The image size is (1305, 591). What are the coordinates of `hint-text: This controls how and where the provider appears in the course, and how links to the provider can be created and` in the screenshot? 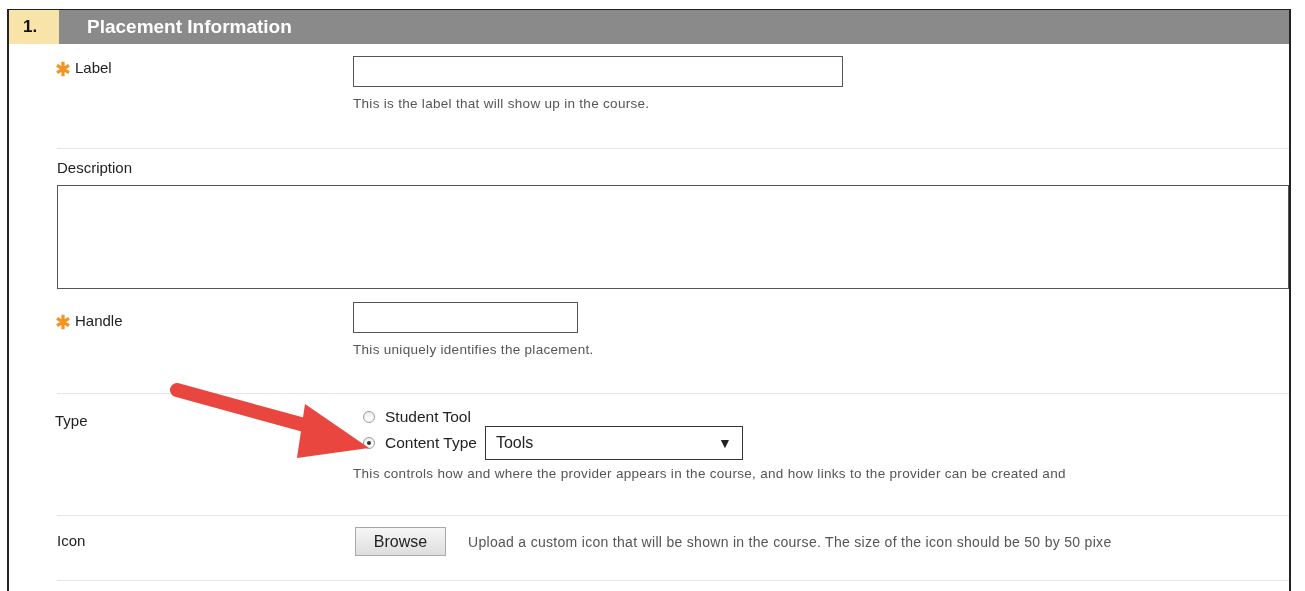 It's located at (710, 473).